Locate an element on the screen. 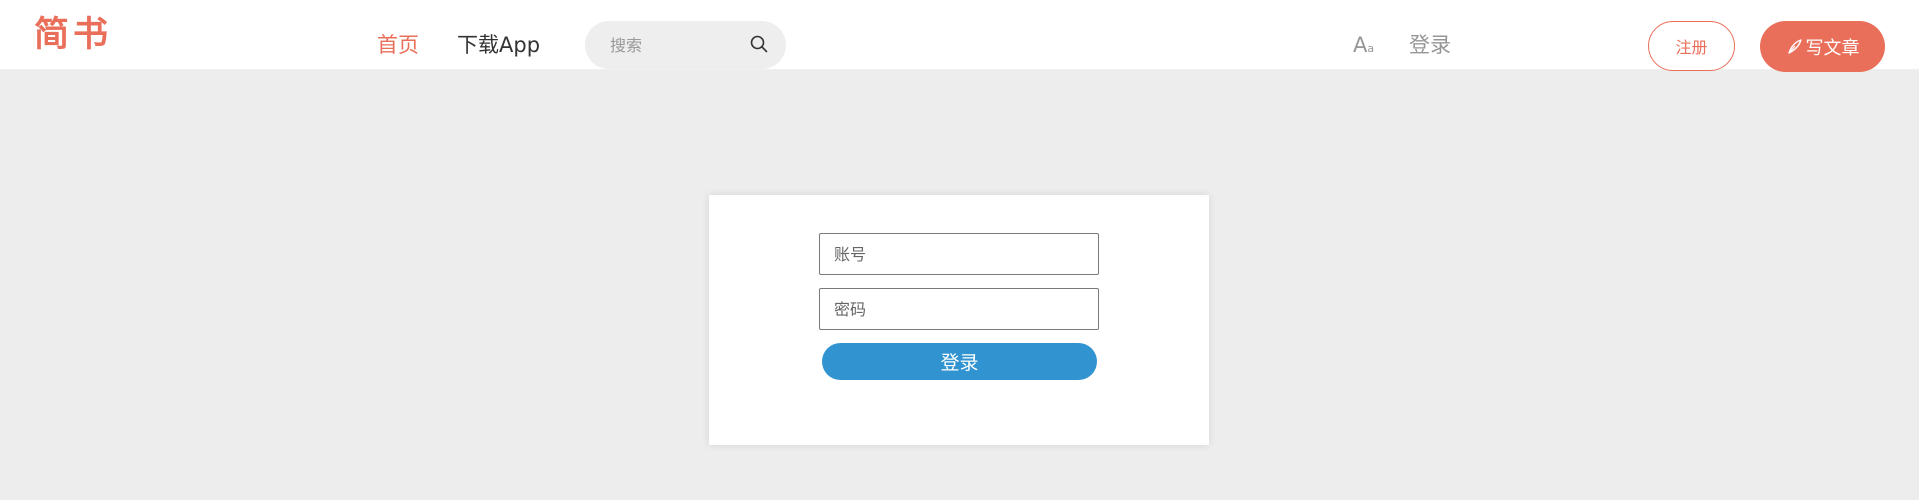 This screenshot has height=503, width=1919. nav-login: 登录 is located at coordinates (1430, 45).